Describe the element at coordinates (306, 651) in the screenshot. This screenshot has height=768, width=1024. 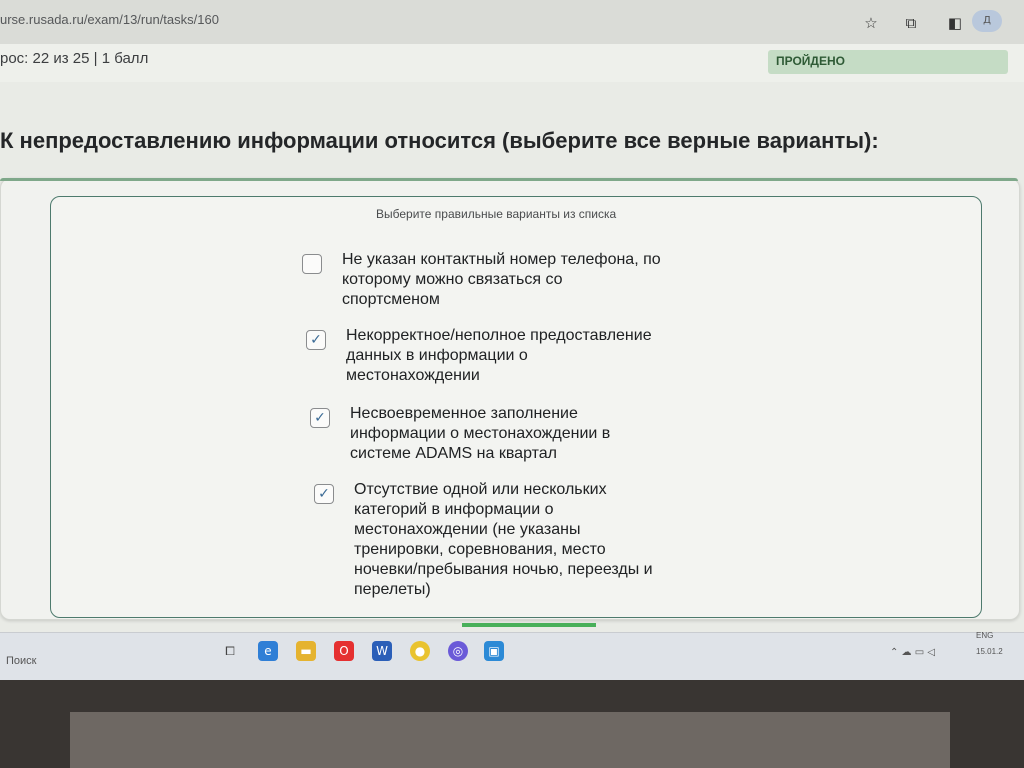
I see `explorer-icon: ▬` at that location.